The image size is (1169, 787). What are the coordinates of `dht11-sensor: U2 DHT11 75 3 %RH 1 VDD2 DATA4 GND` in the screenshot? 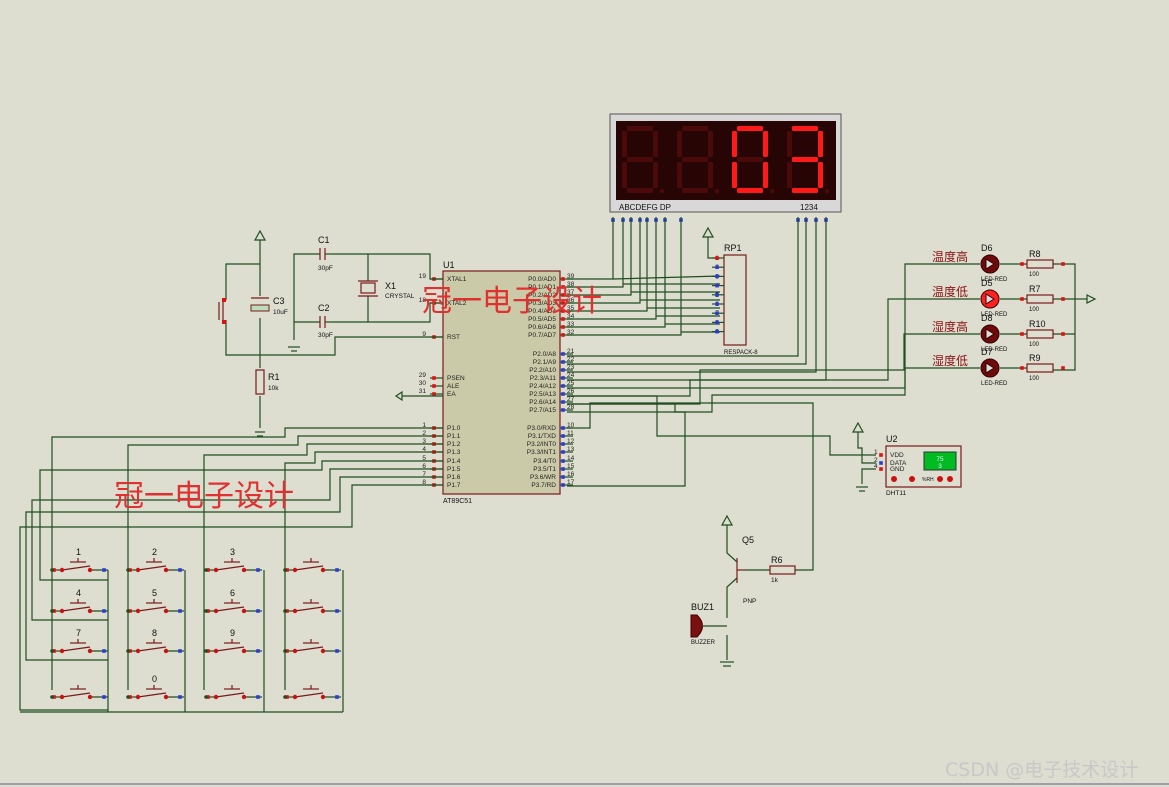 It's located at (918, 465).